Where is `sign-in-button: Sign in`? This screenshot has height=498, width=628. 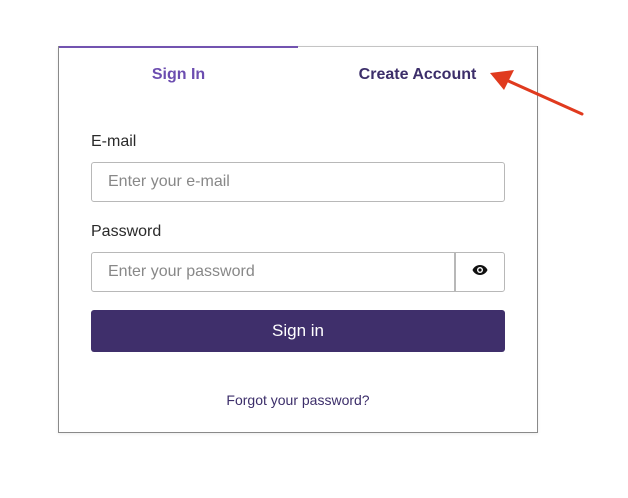 sign-in-button: Sign in is located at coordinates (298, 331).